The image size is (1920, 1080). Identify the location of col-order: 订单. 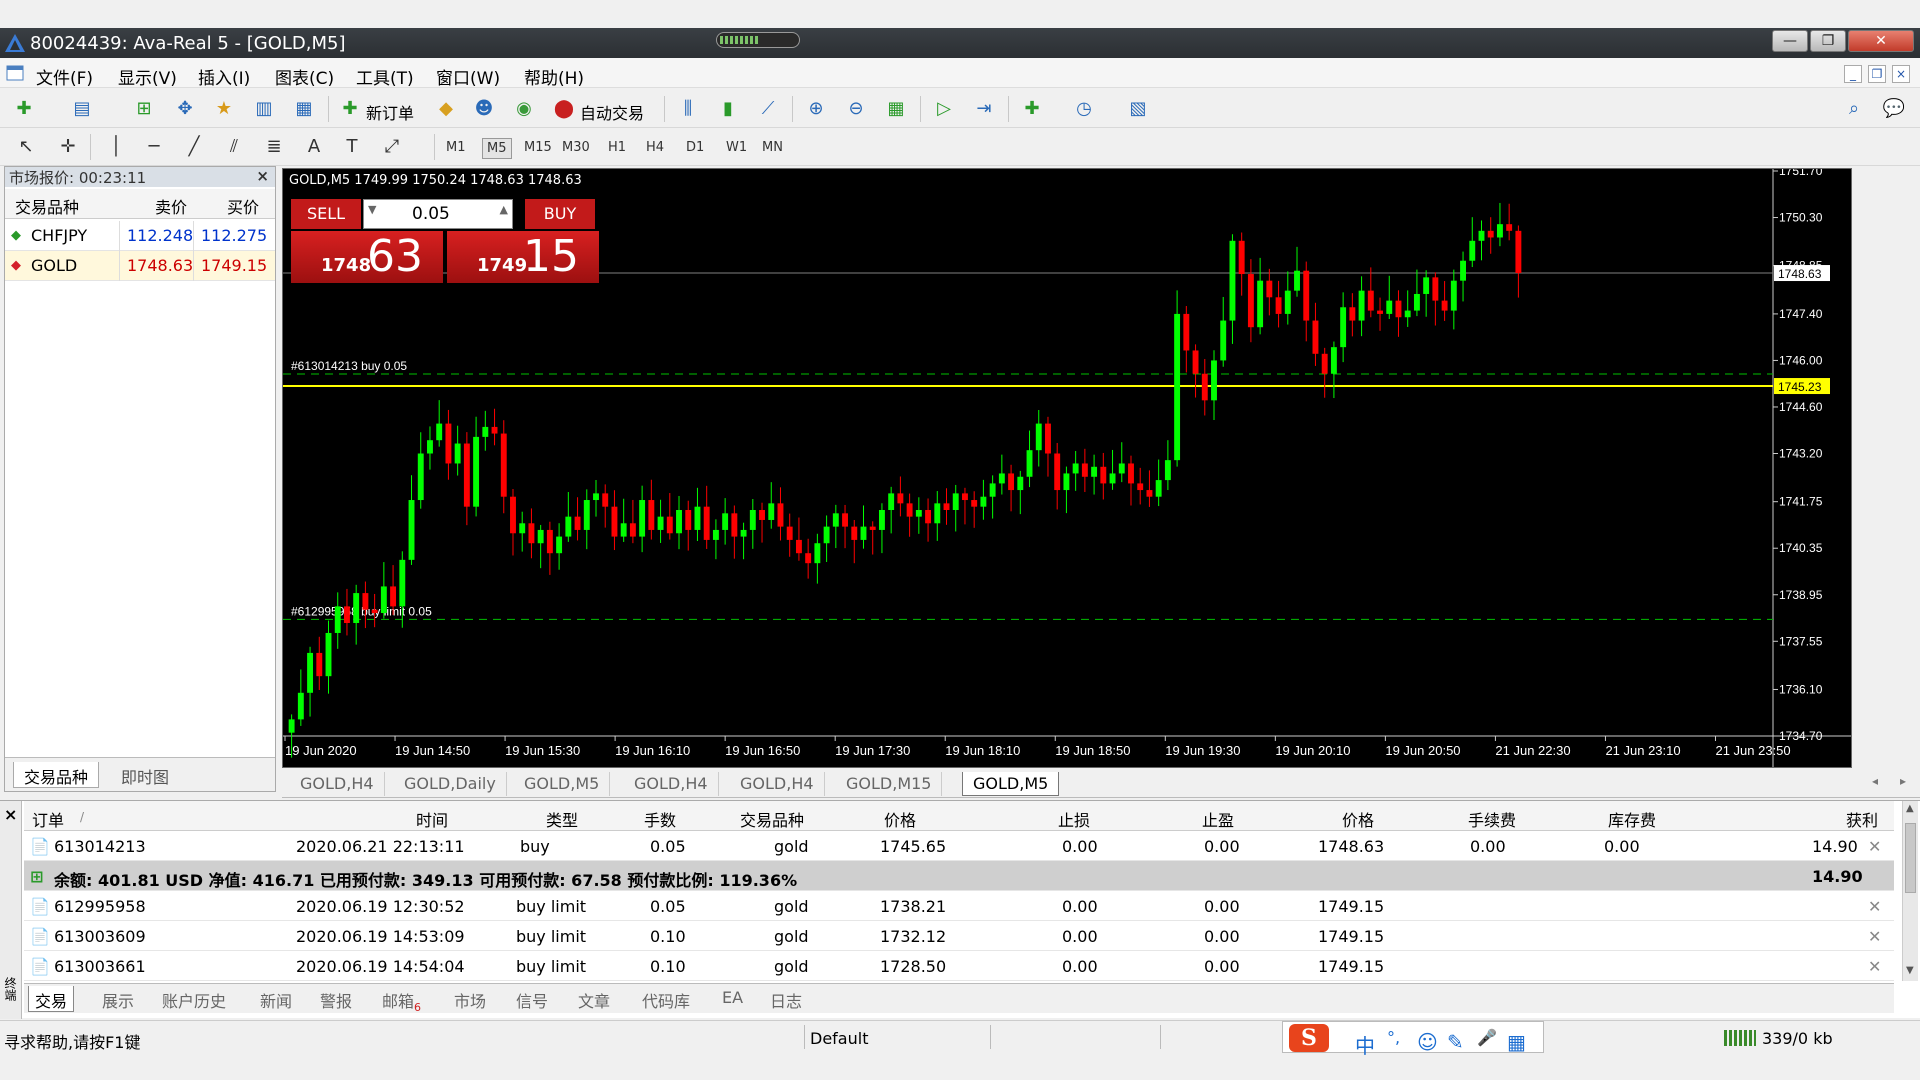
(48, 819).